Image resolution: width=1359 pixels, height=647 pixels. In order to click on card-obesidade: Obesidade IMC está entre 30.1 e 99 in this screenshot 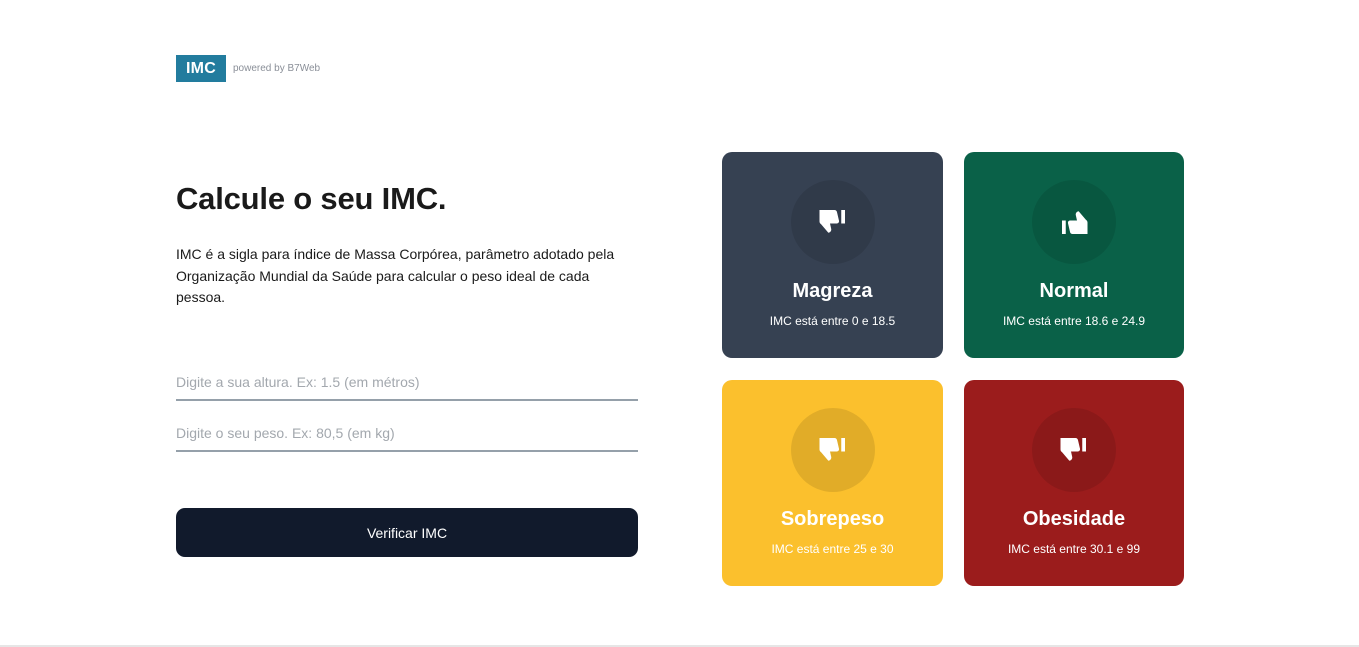, I will do `click(1074, 483)`.